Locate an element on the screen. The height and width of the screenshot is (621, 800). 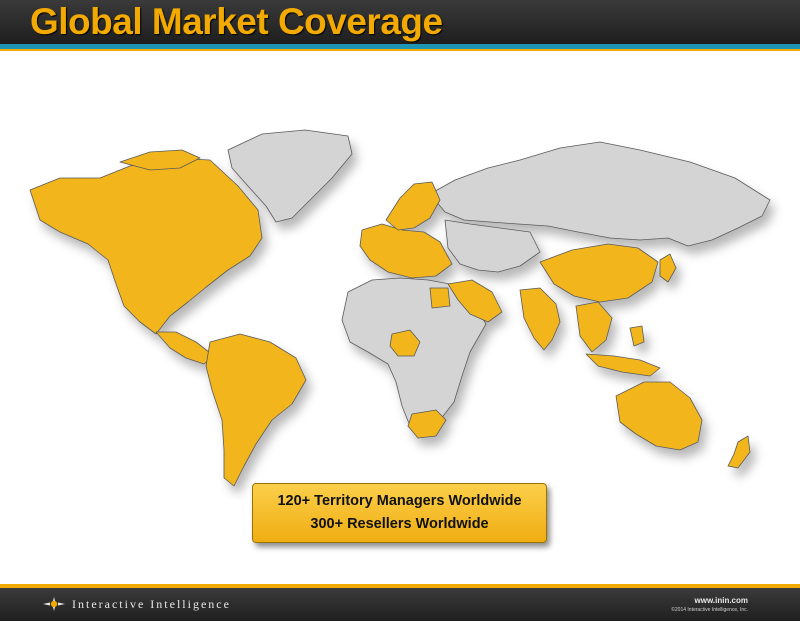
region-indonesia is located at coordinates (623, 365).